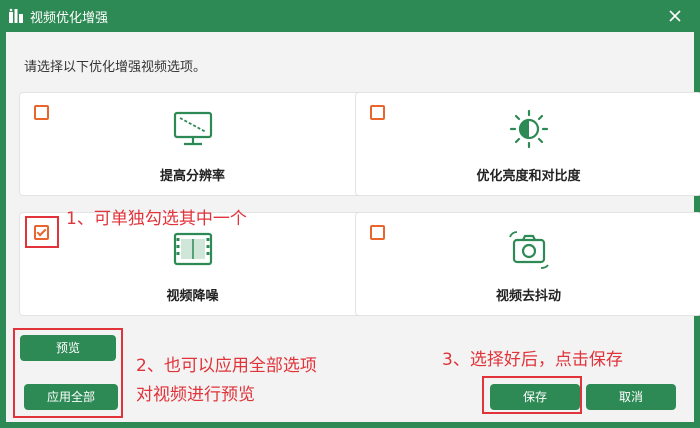 The image size is (700, 428). Describe the element at coordinates (532, 360) in the screenshot. I see `annotation-step3: 3、选择好后，点击保存` at that location.